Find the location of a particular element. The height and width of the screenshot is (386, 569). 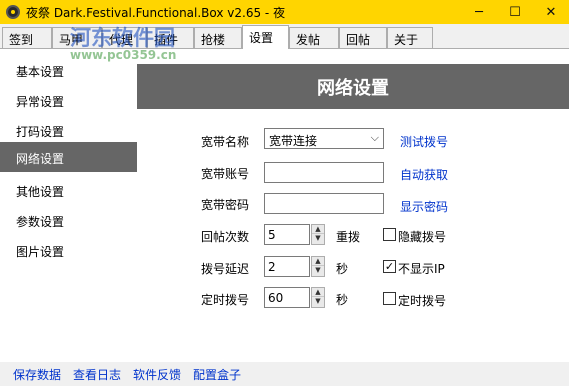

dial-delay-label: 拨号延迟 is located at coordinates (225, 269).